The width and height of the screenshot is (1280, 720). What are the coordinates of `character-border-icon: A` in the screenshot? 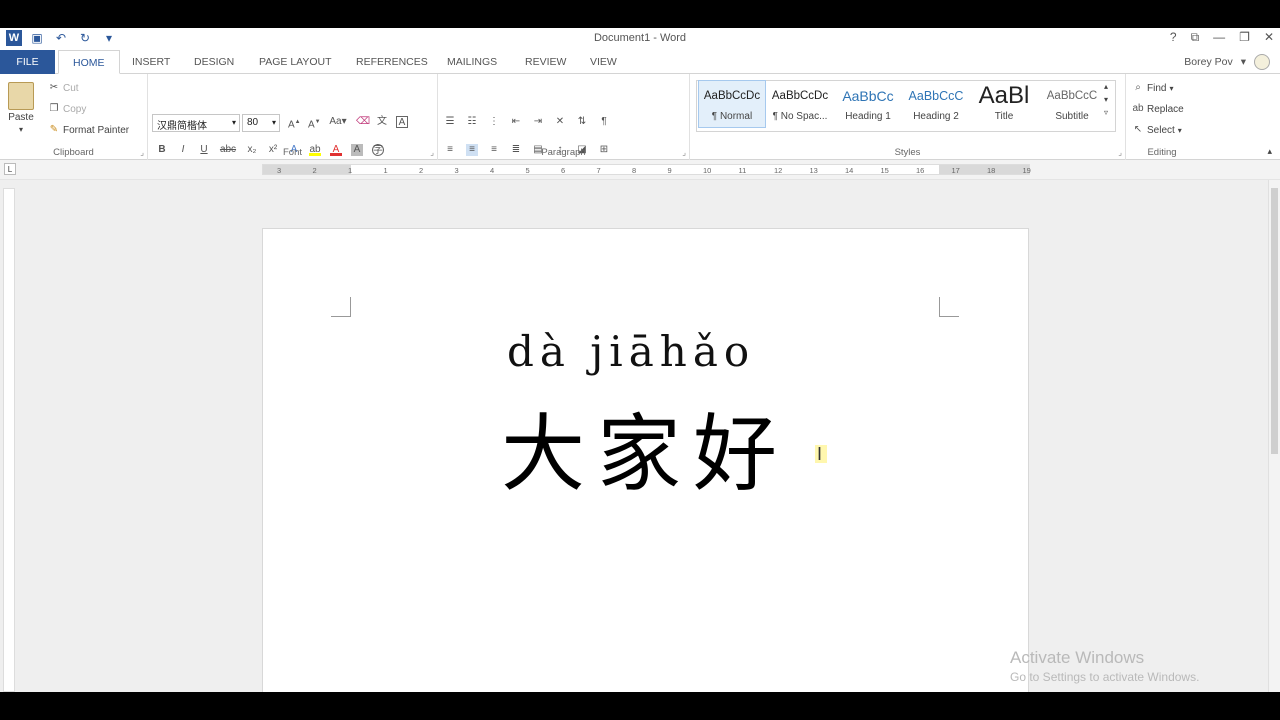 It's located at (402, 122).